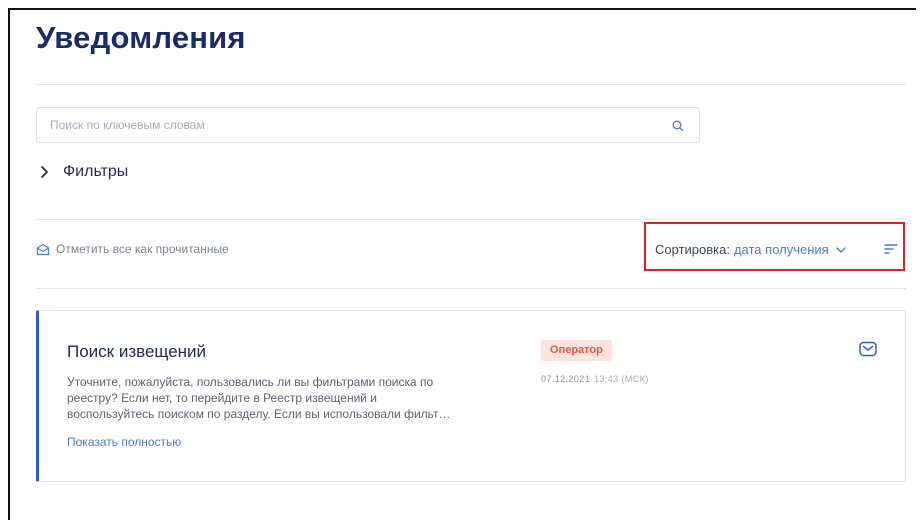 The height and width of the screenshot is (524, 920). I want to click on sender-badge: Оператор, so click(576, 350).